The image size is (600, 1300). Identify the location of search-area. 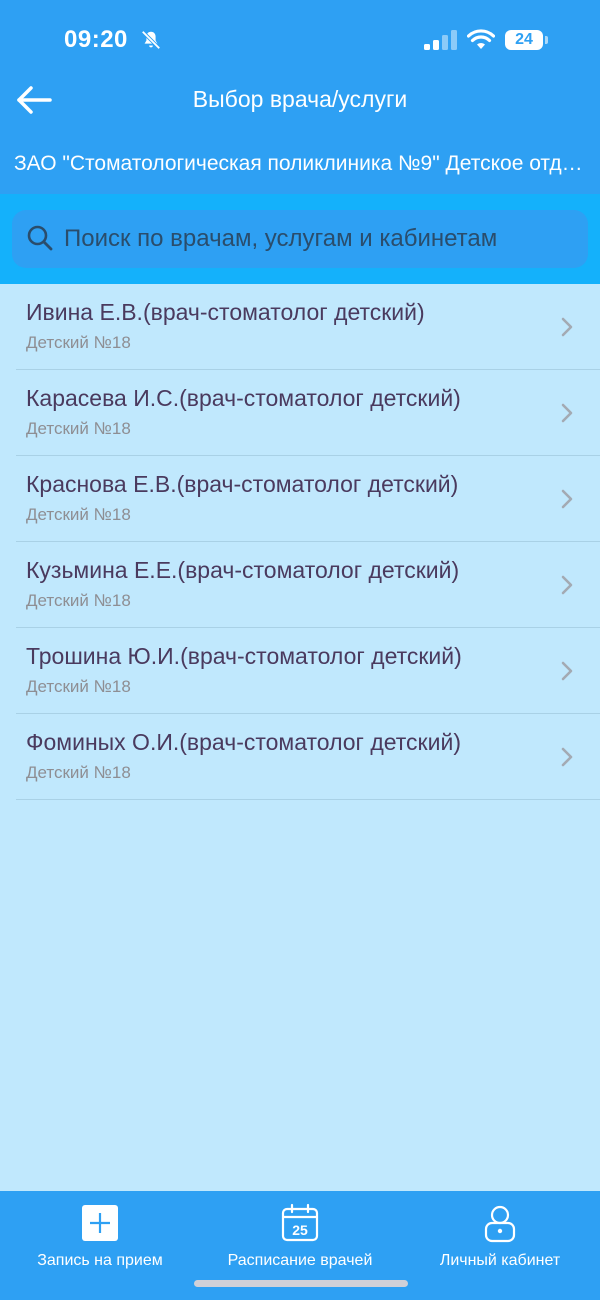
(300, 239).